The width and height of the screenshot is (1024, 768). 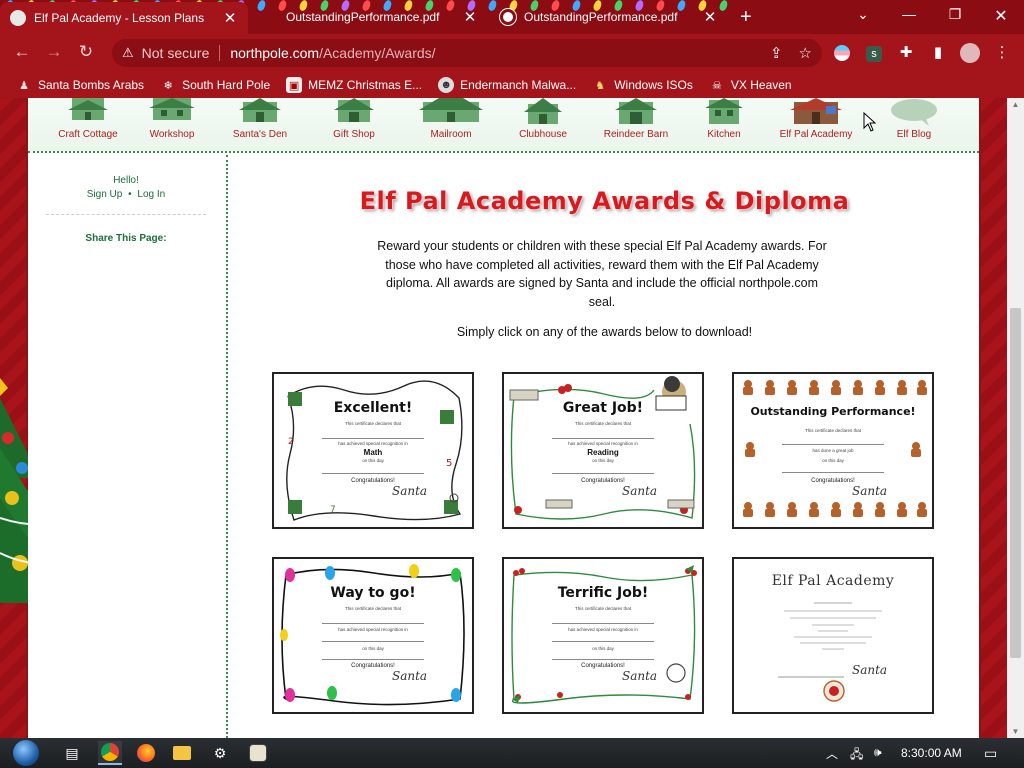 What do you see at coordinates (105, 194) in the screenshot?
I see `sign-up-link: Sign Up` at bounding box center [105, 194].